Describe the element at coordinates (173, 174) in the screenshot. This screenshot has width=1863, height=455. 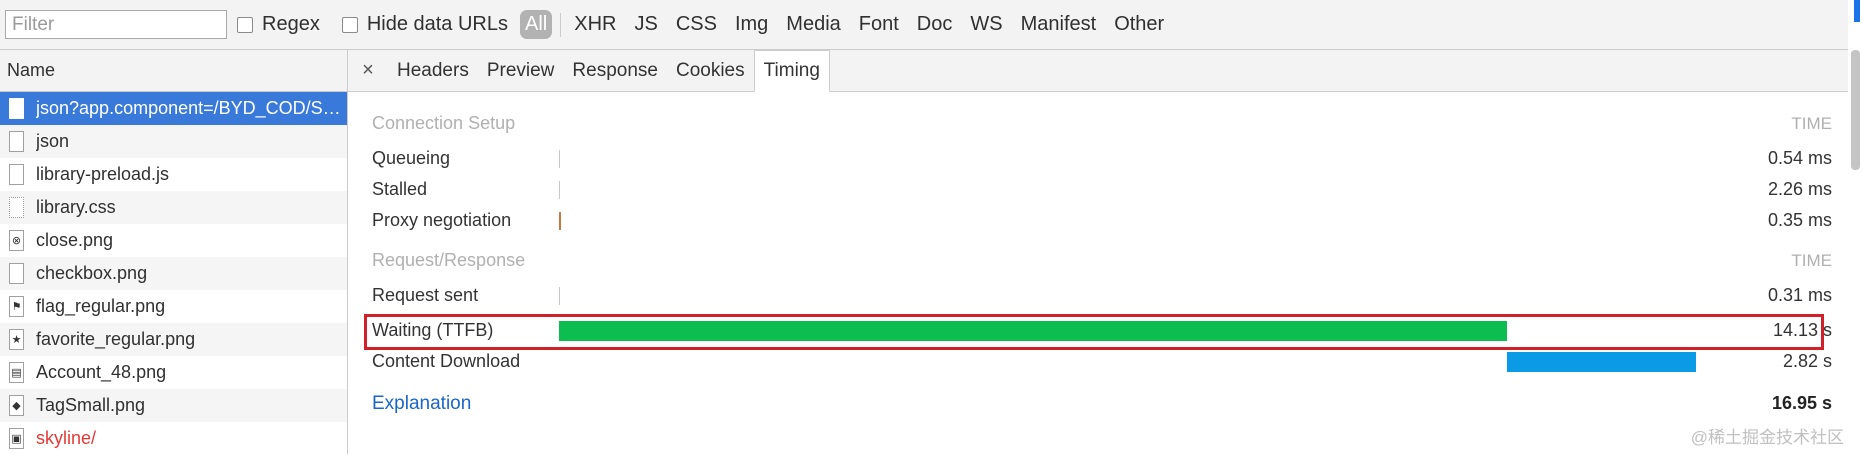
I see `request-row: library-preload.js` at that location.